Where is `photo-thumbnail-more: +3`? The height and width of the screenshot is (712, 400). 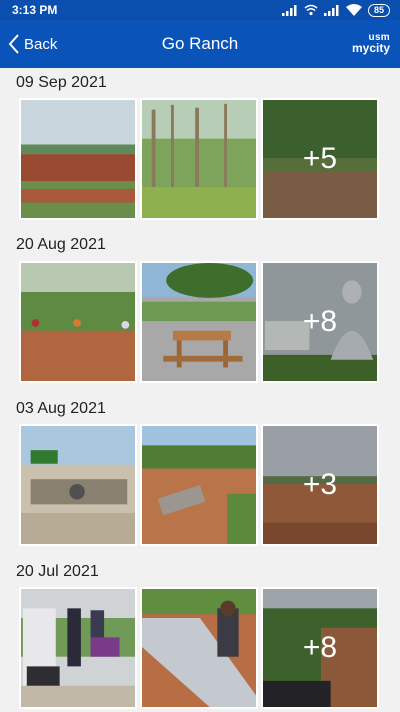
photo-thumbnail-more: +3 is located at coordinates (320, 485).